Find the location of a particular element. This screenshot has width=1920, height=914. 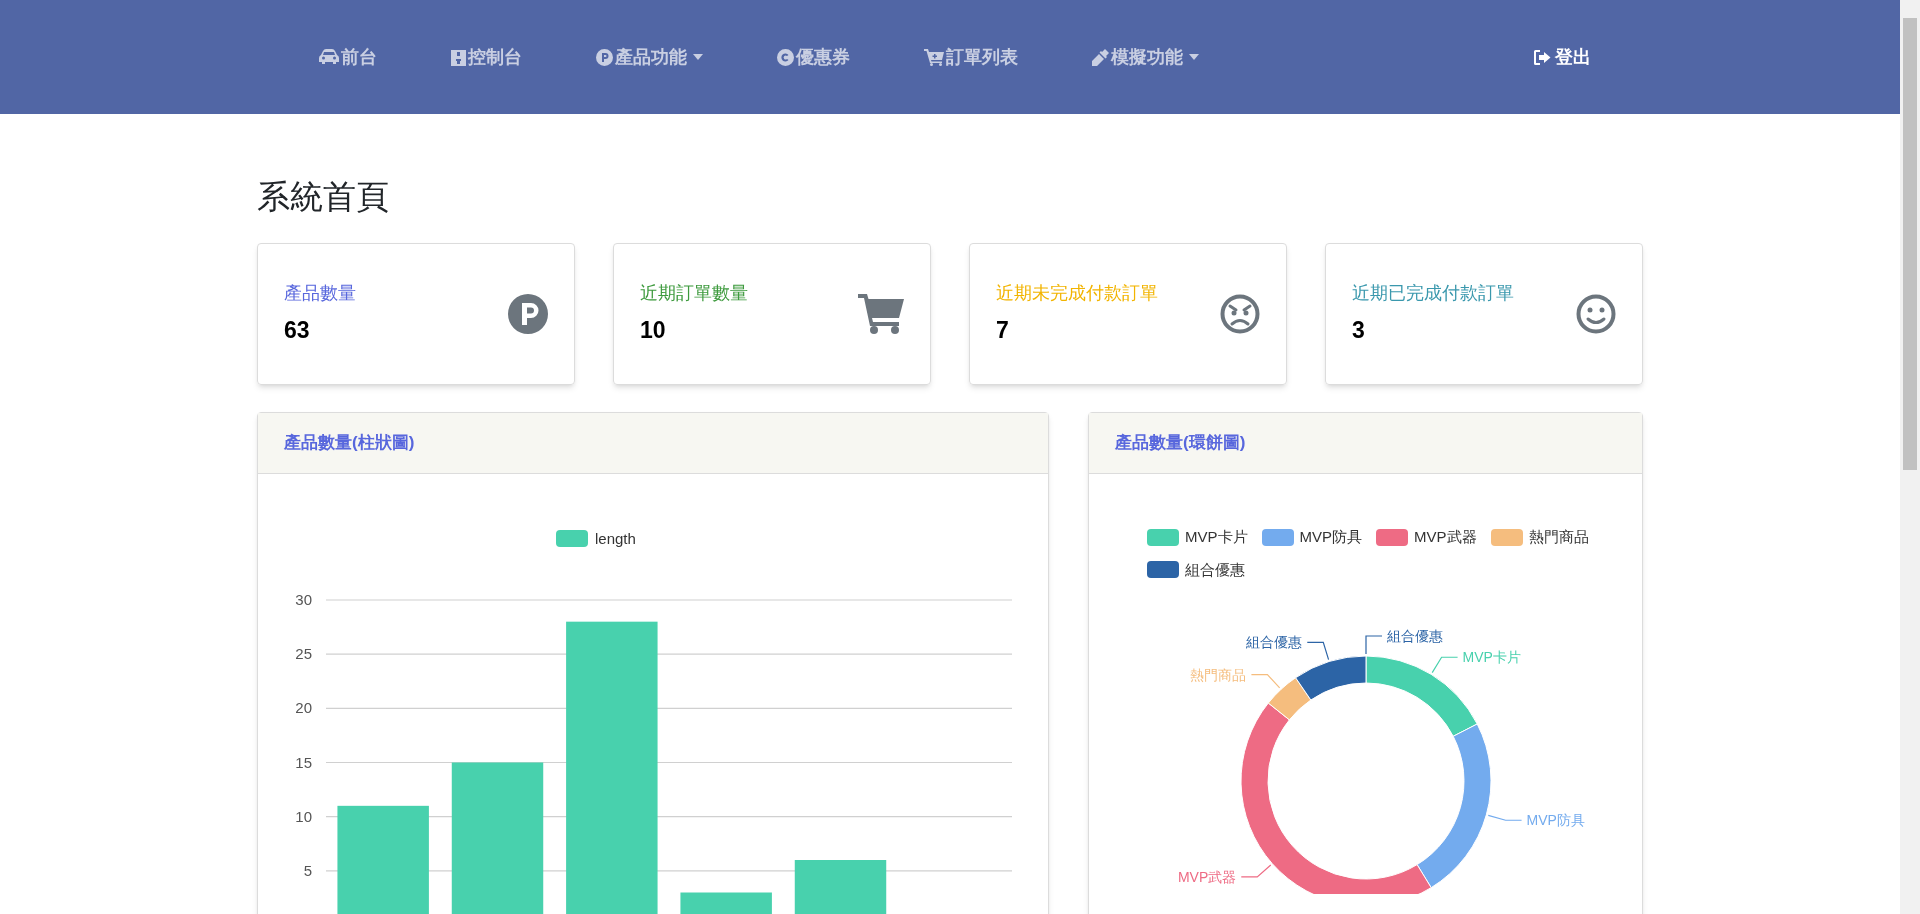

nav-link: 優惠券 is located at coordinates (813, 57).